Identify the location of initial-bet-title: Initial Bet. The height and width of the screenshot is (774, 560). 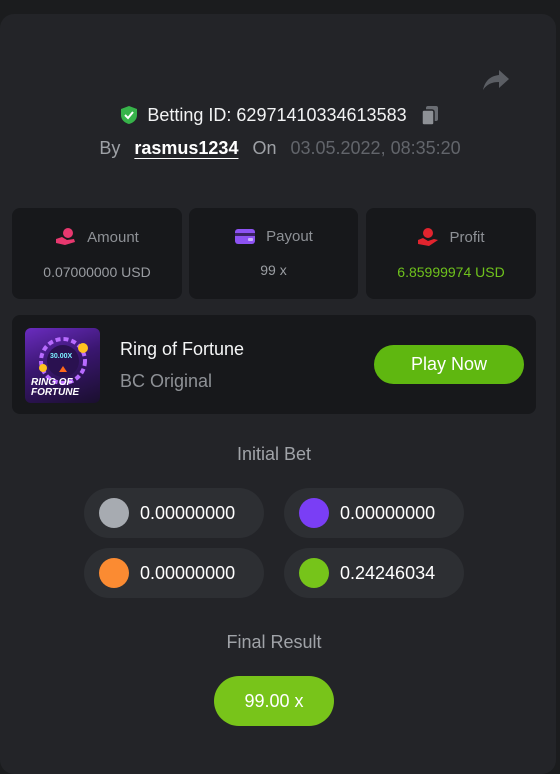
(274, 454).